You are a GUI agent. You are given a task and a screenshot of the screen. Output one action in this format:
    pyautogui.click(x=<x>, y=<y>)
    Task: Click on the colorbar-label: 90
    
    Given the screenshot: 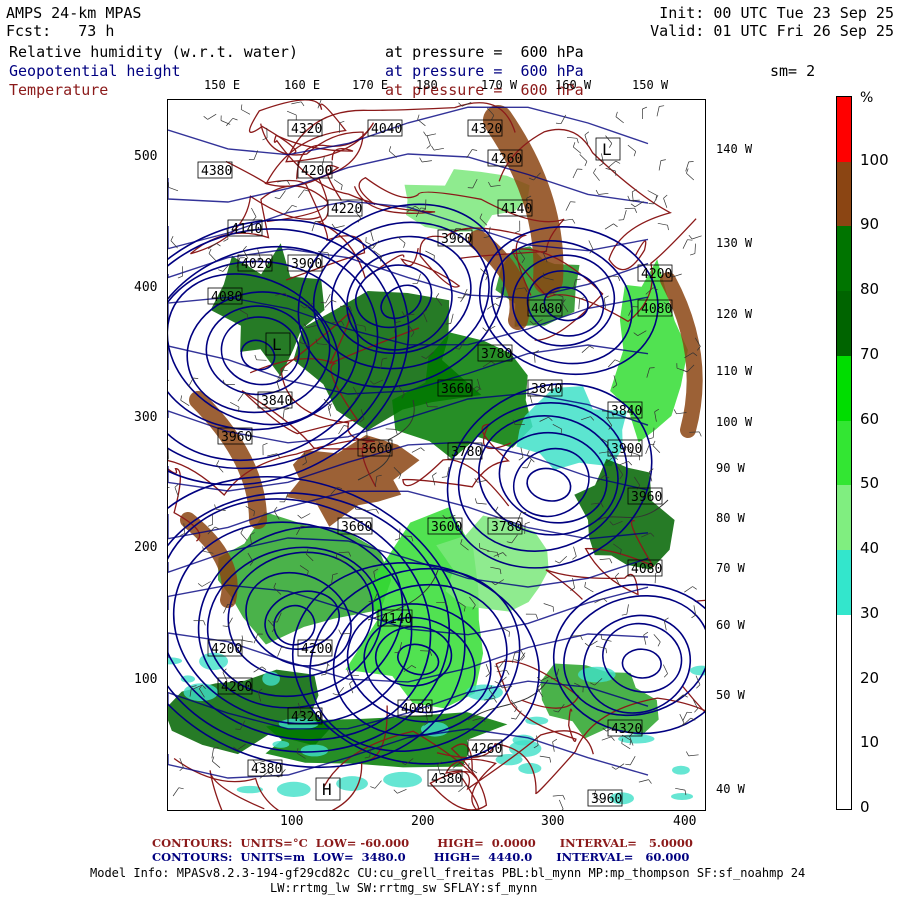 What is the action you would take?
    pyautogui.click(x=870, y=224)
    